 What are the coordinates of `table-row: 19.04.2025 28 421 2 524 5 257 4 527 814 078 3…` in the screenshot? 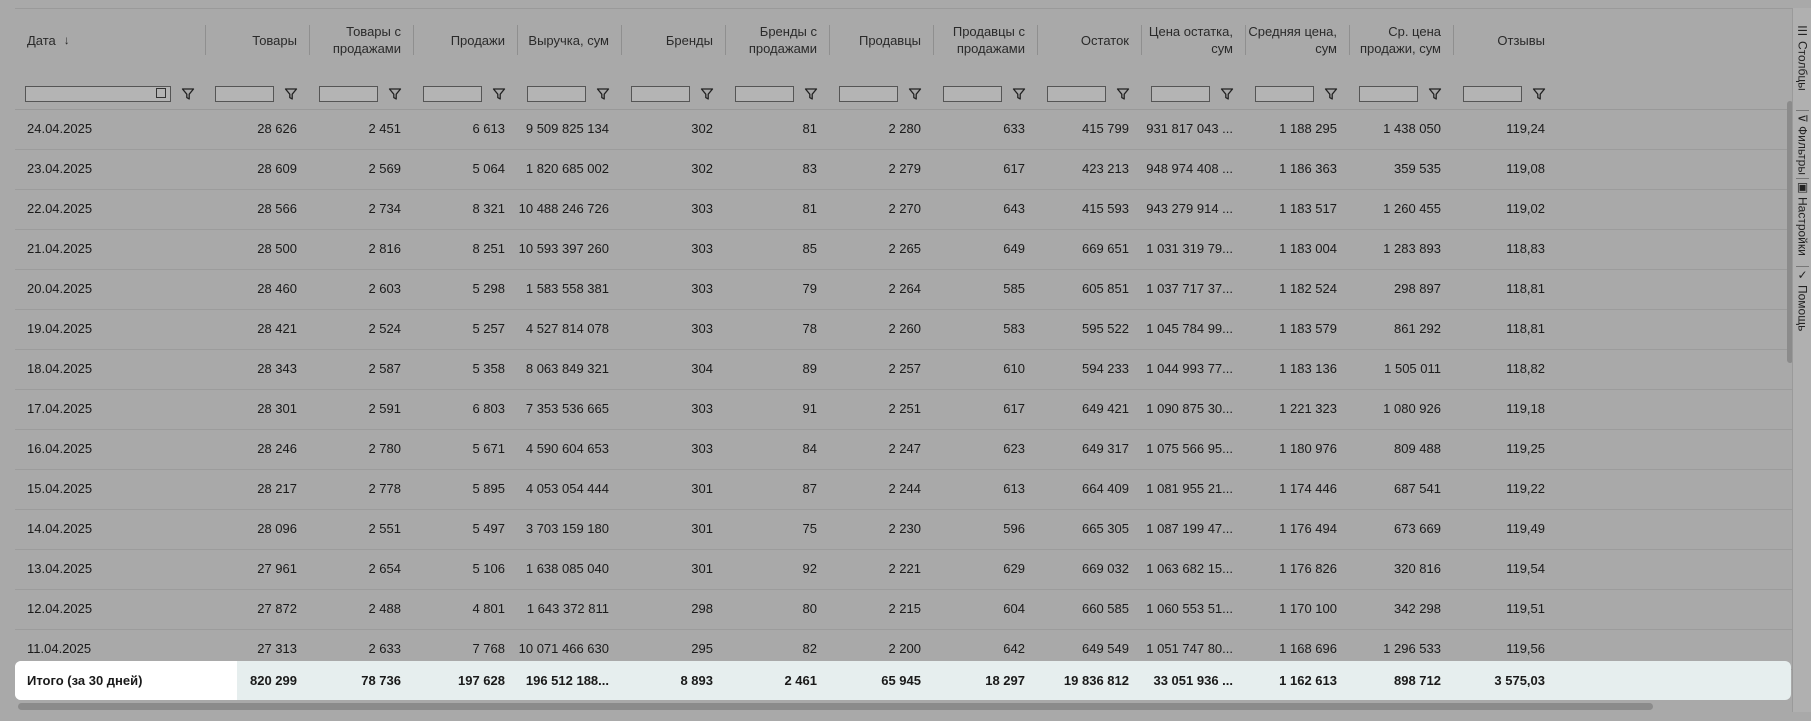 It's located at (903, 329).